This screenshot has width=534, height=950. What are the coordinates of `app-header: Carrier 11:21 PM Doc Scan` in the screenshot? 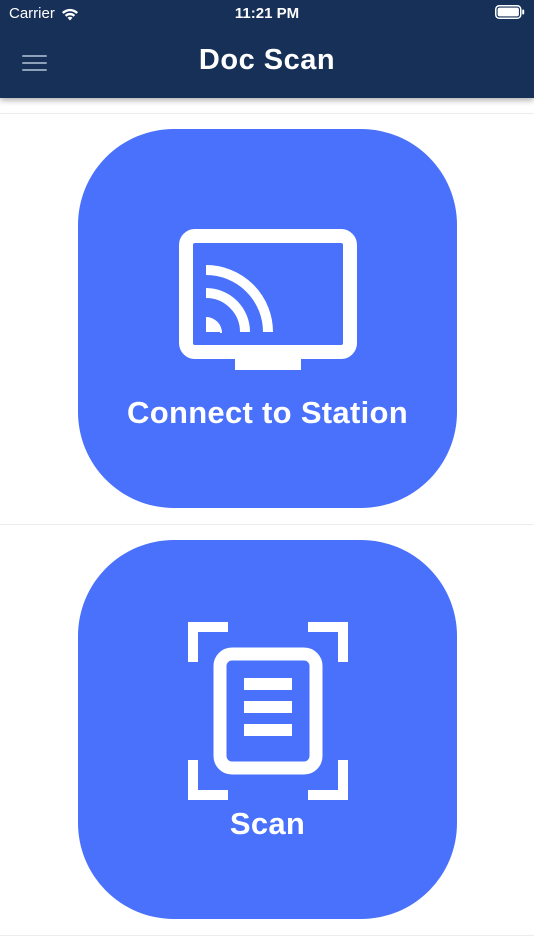 It's located at (267, 49).